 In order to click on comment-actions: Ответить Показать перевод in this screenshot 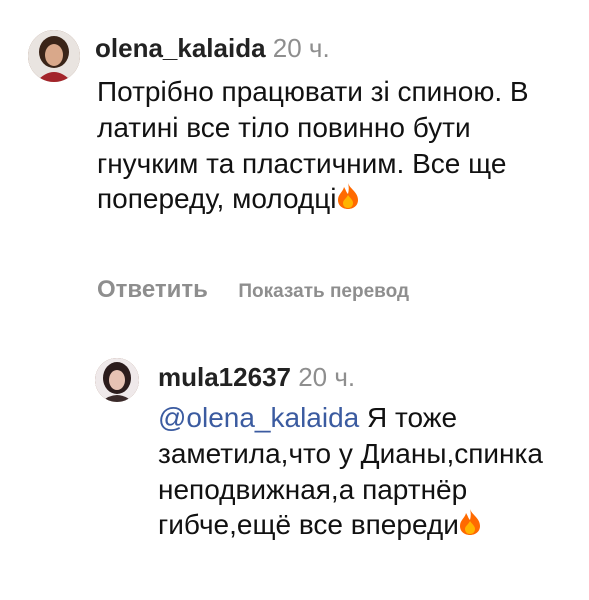, I will do `click(253, 290)`.